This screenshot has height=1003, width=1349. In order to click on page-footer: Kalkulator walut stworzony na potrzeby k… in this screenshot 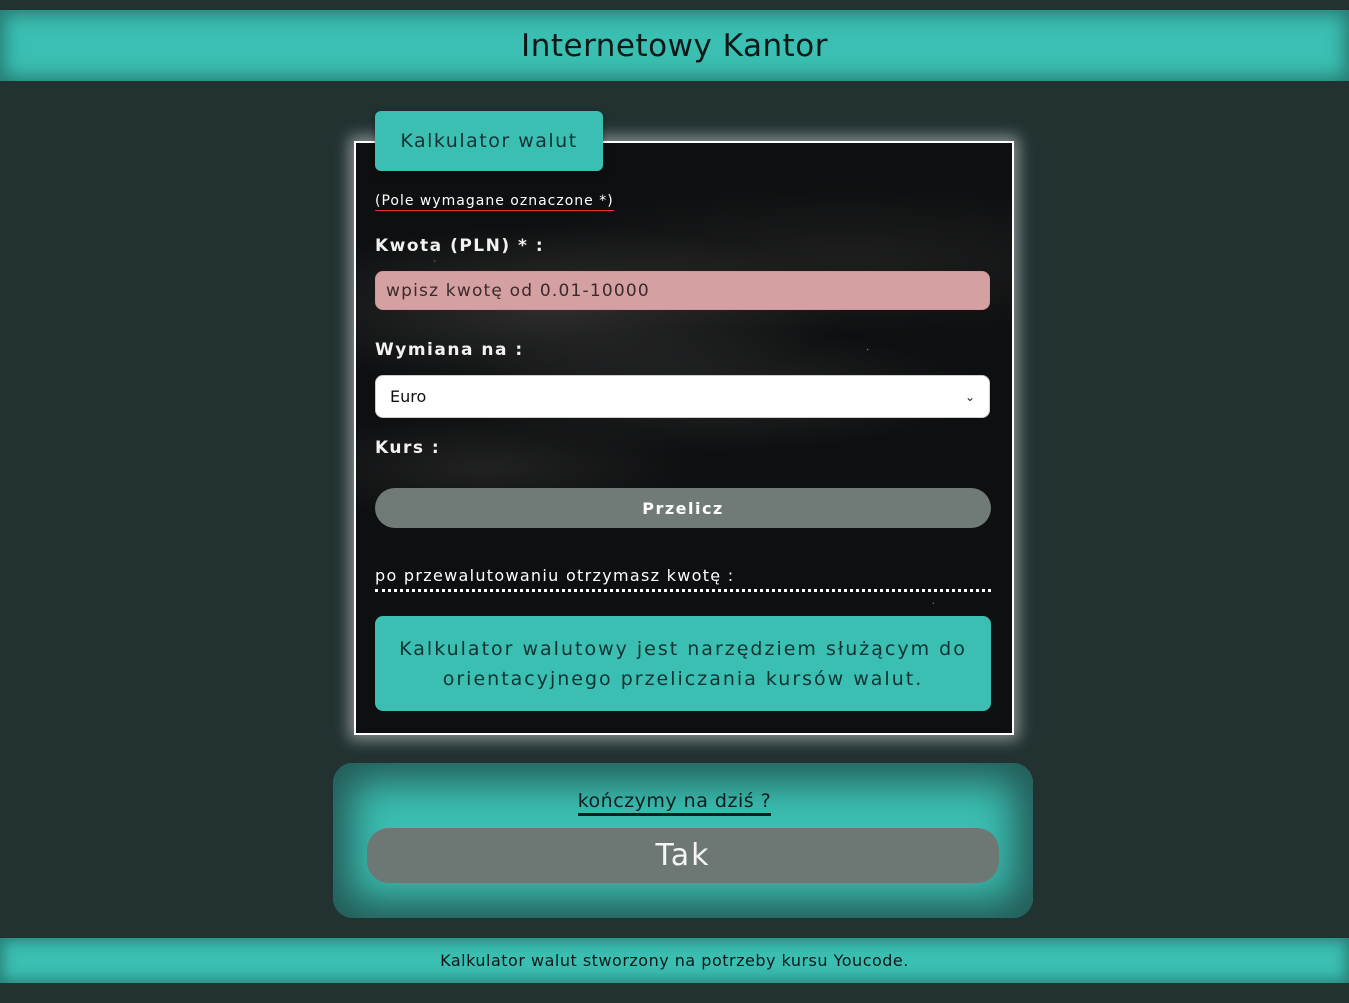, I will do `click(674, 960)`.